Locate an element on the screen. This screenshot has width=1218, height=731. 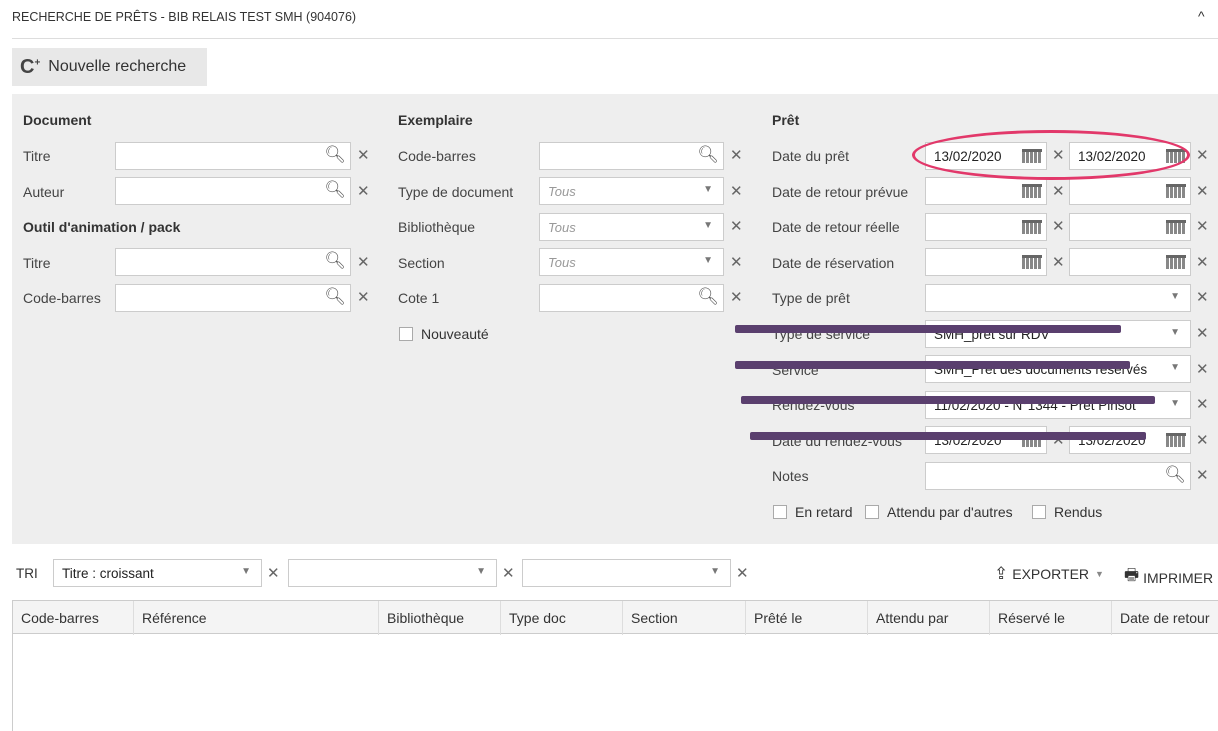
clear-date-pret-to-icon: ✕ is located at coordinates (1202, 155).